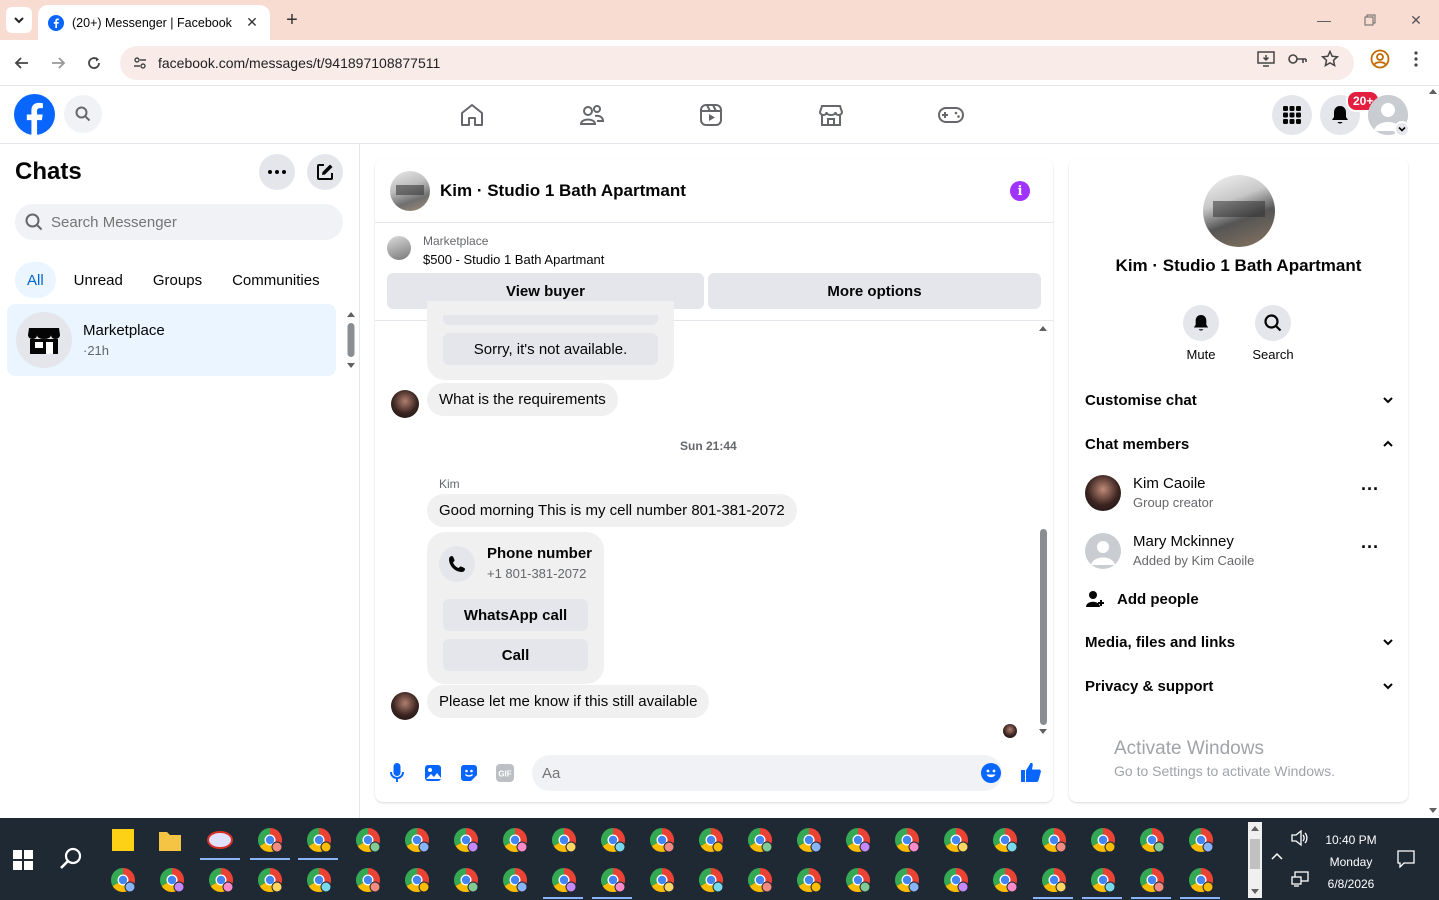 The image size is (1439, 900). I want to click on tab-search-button, so click(19, 20).